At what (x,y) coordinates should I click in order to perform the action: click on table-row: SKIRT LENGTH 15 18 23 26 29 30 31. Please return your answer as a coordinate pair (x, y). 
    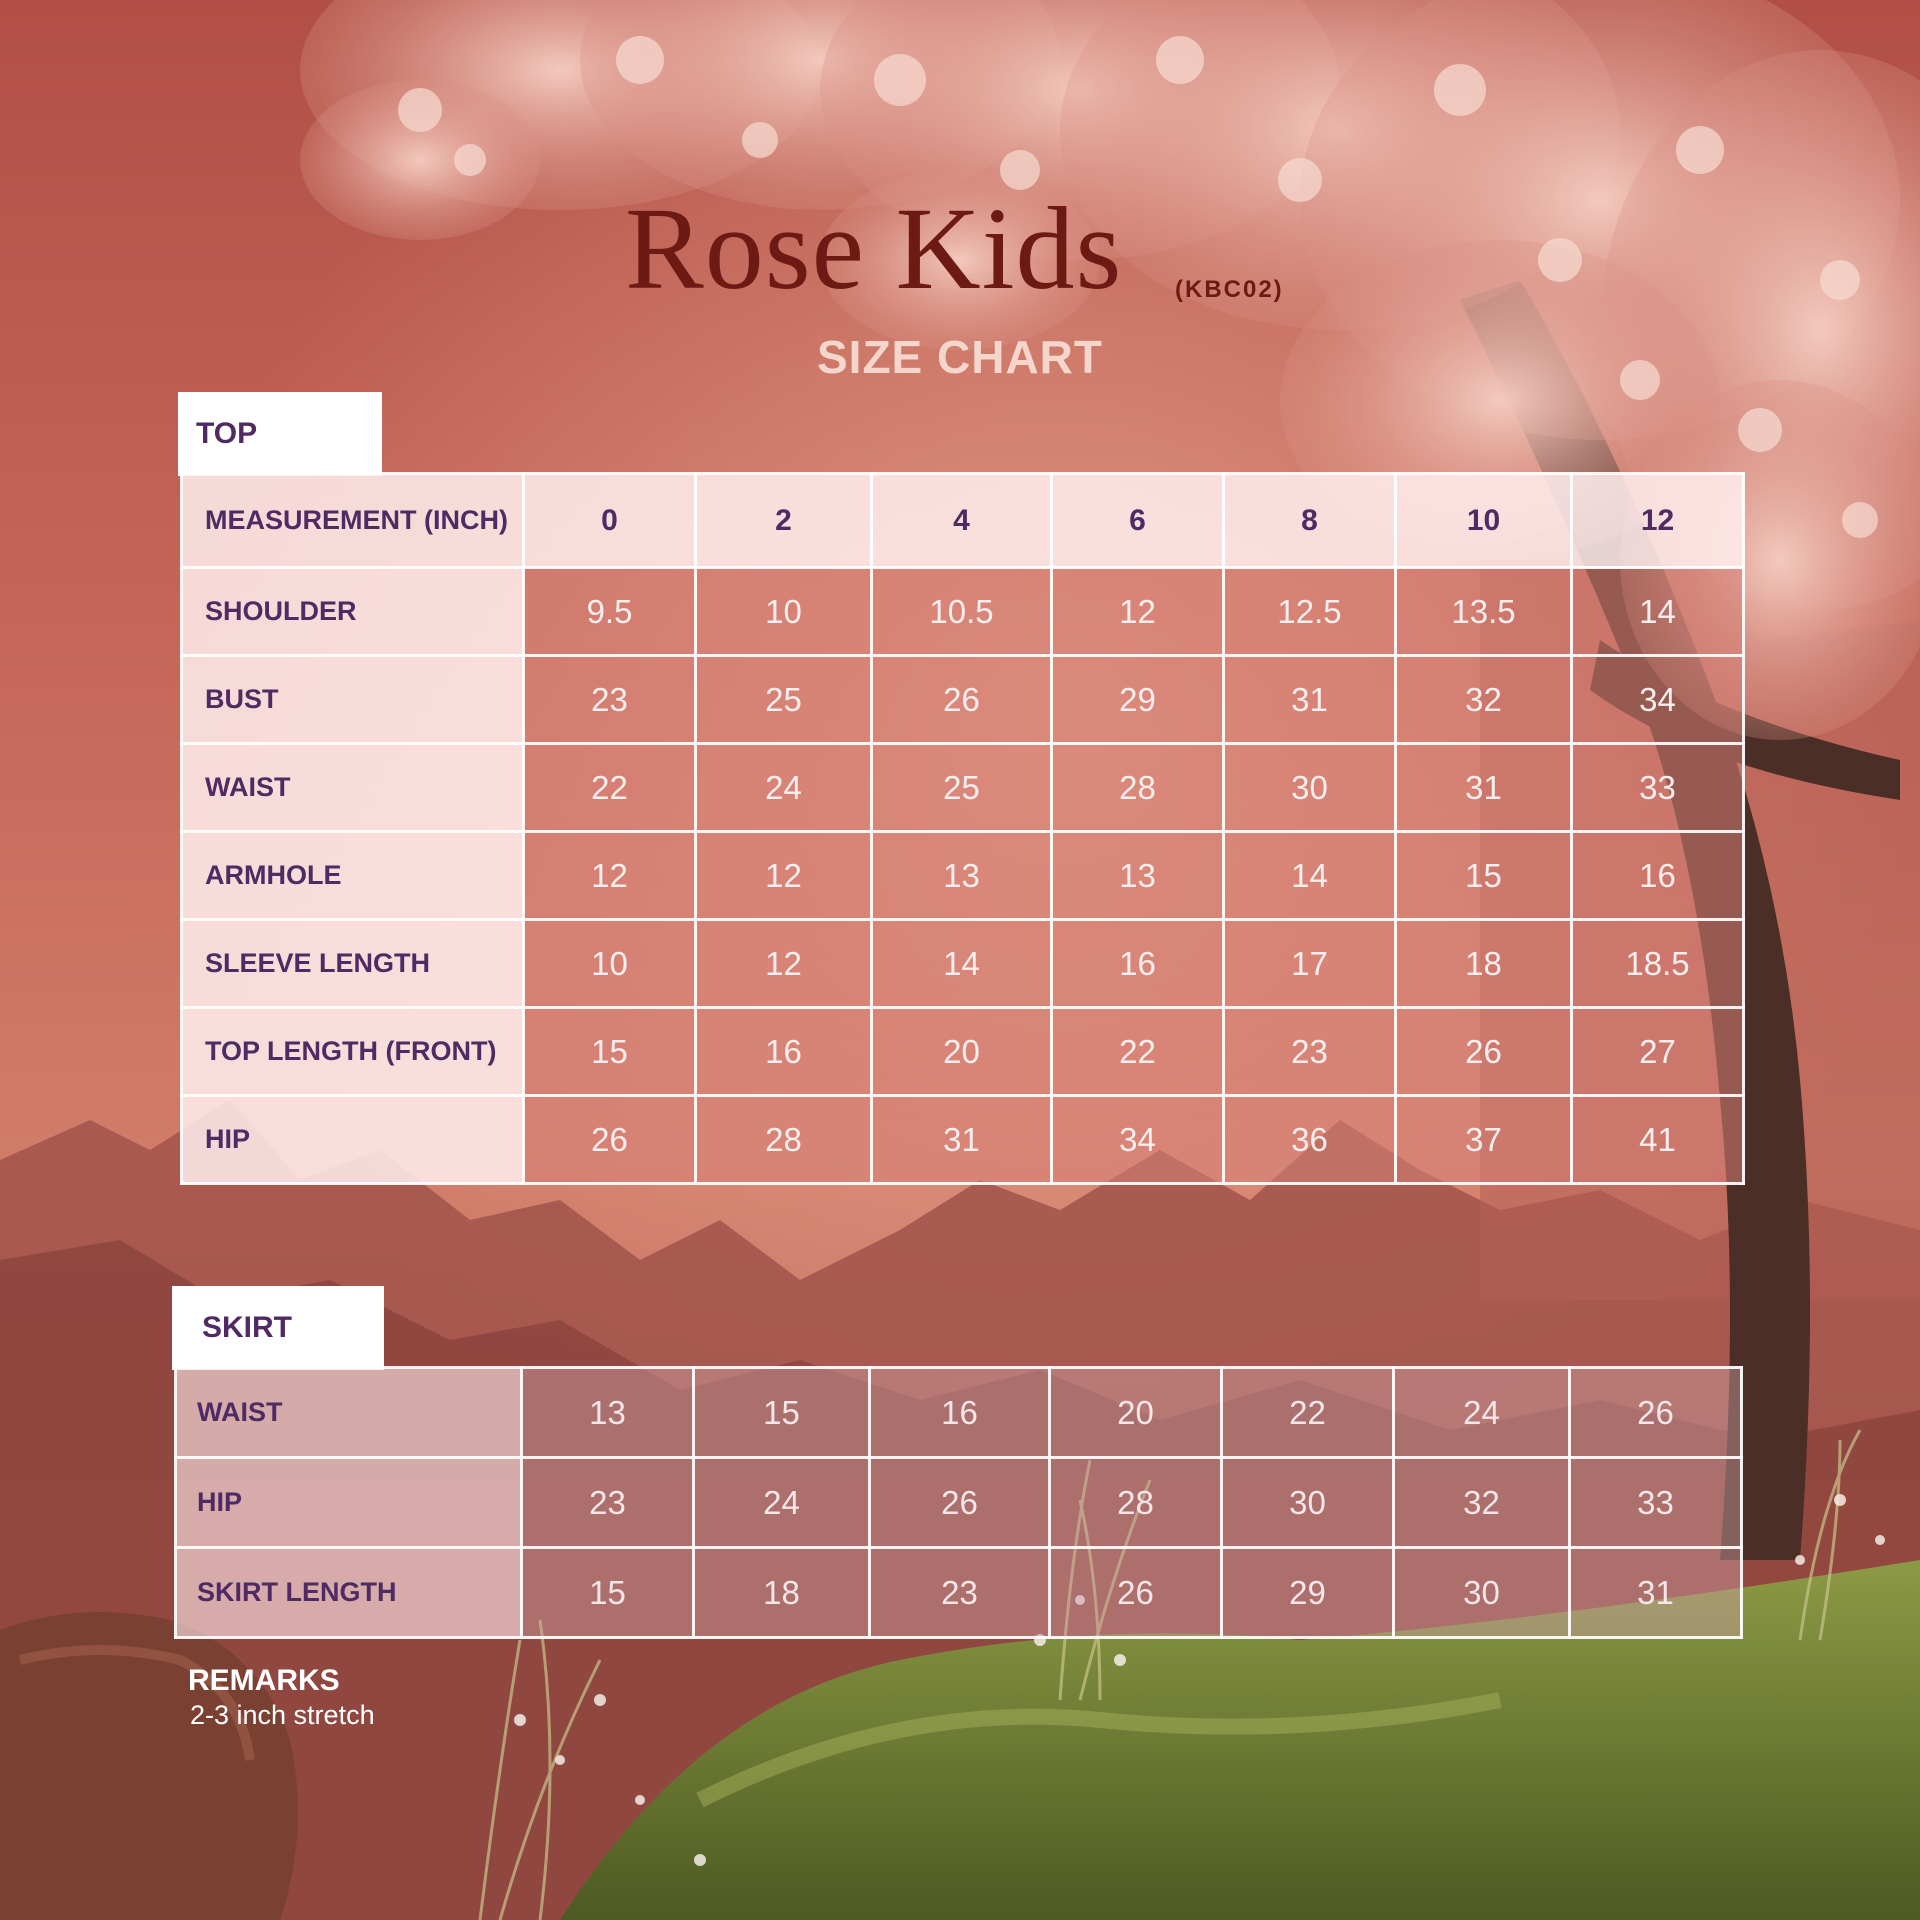
    Looking at the image, I should click on (958, 1592).